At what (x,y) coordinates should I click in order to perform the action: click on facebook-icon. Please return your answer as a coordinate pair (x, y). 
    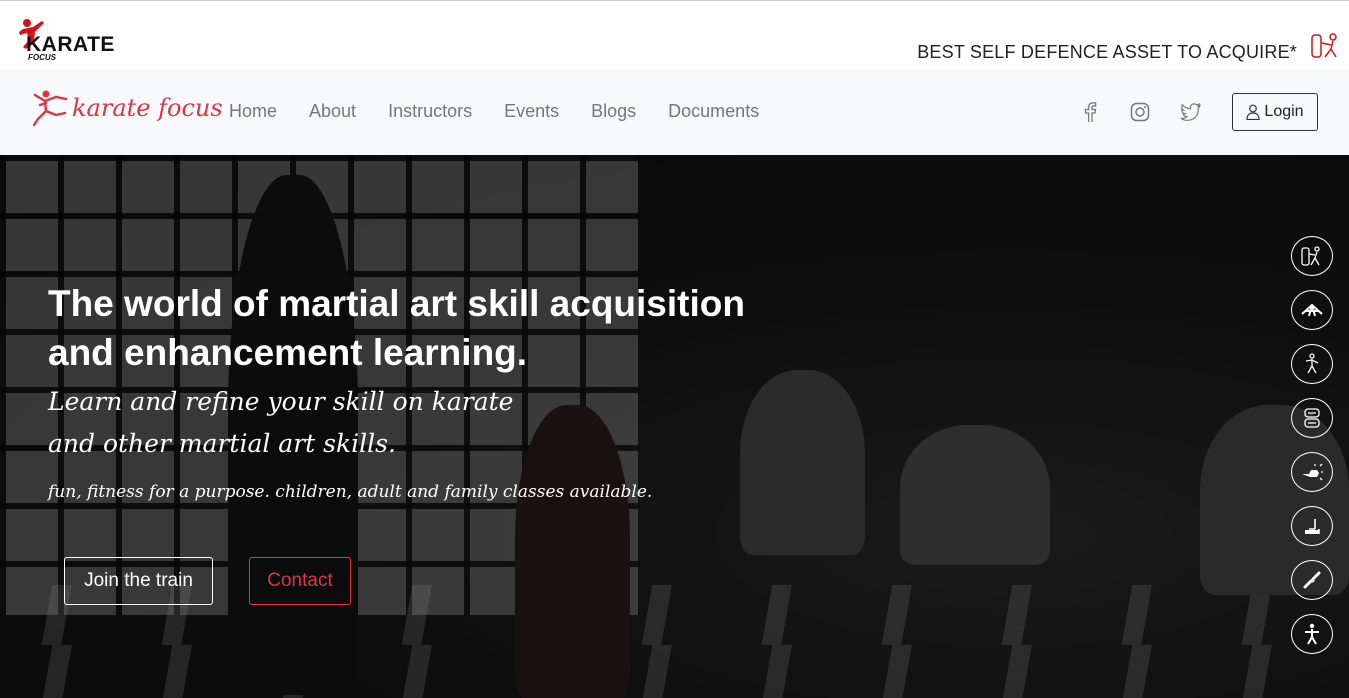
    Looking at the image, I should click on (1090, 112).